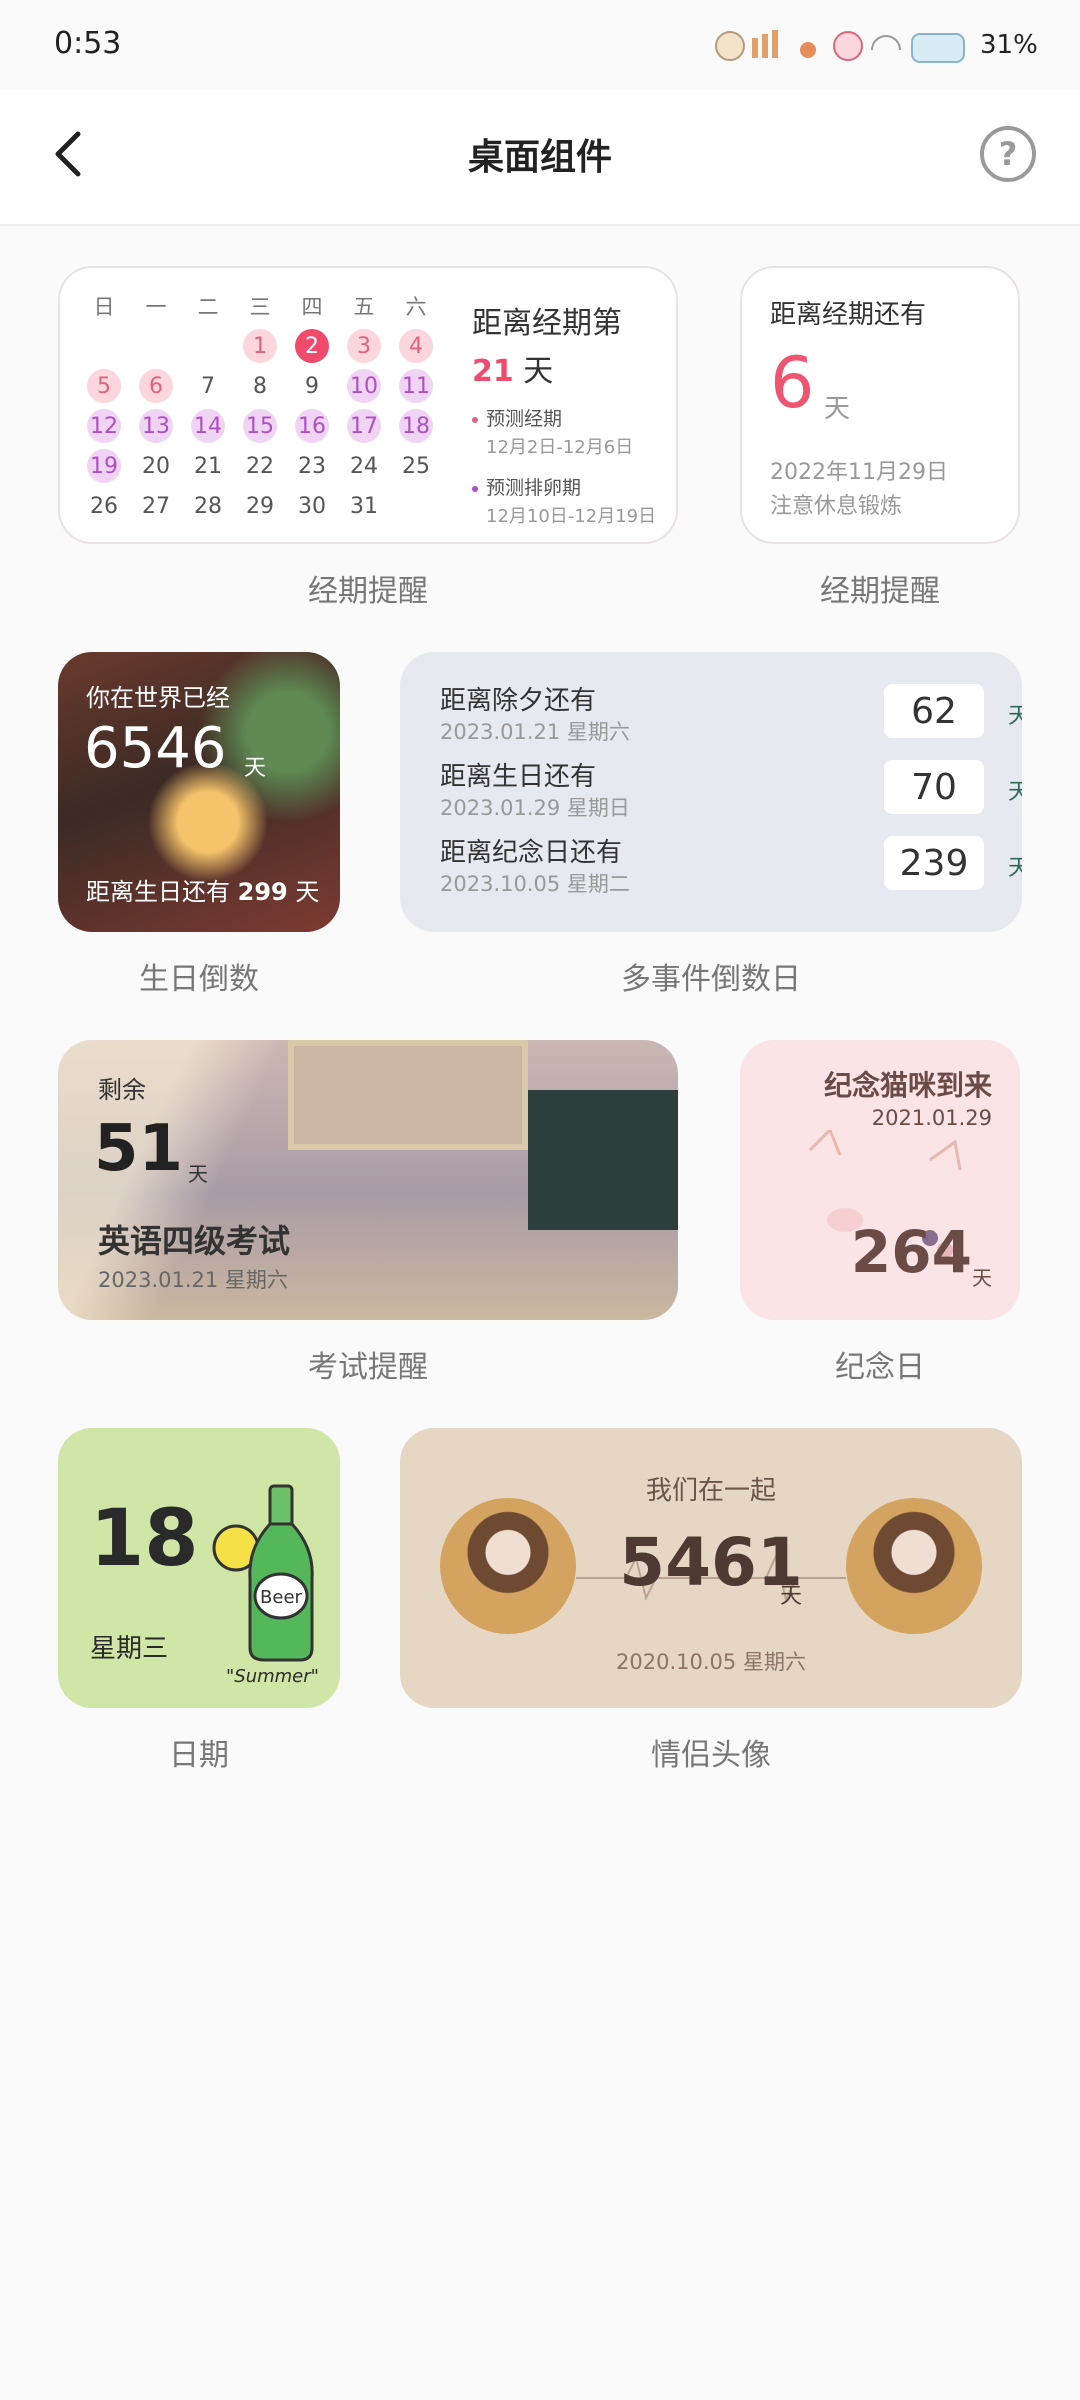  What do you see at coordinates (540, 45) in the screenshot?
I see `status-bar: 0:53 31%` at bounding box center [540, 45].